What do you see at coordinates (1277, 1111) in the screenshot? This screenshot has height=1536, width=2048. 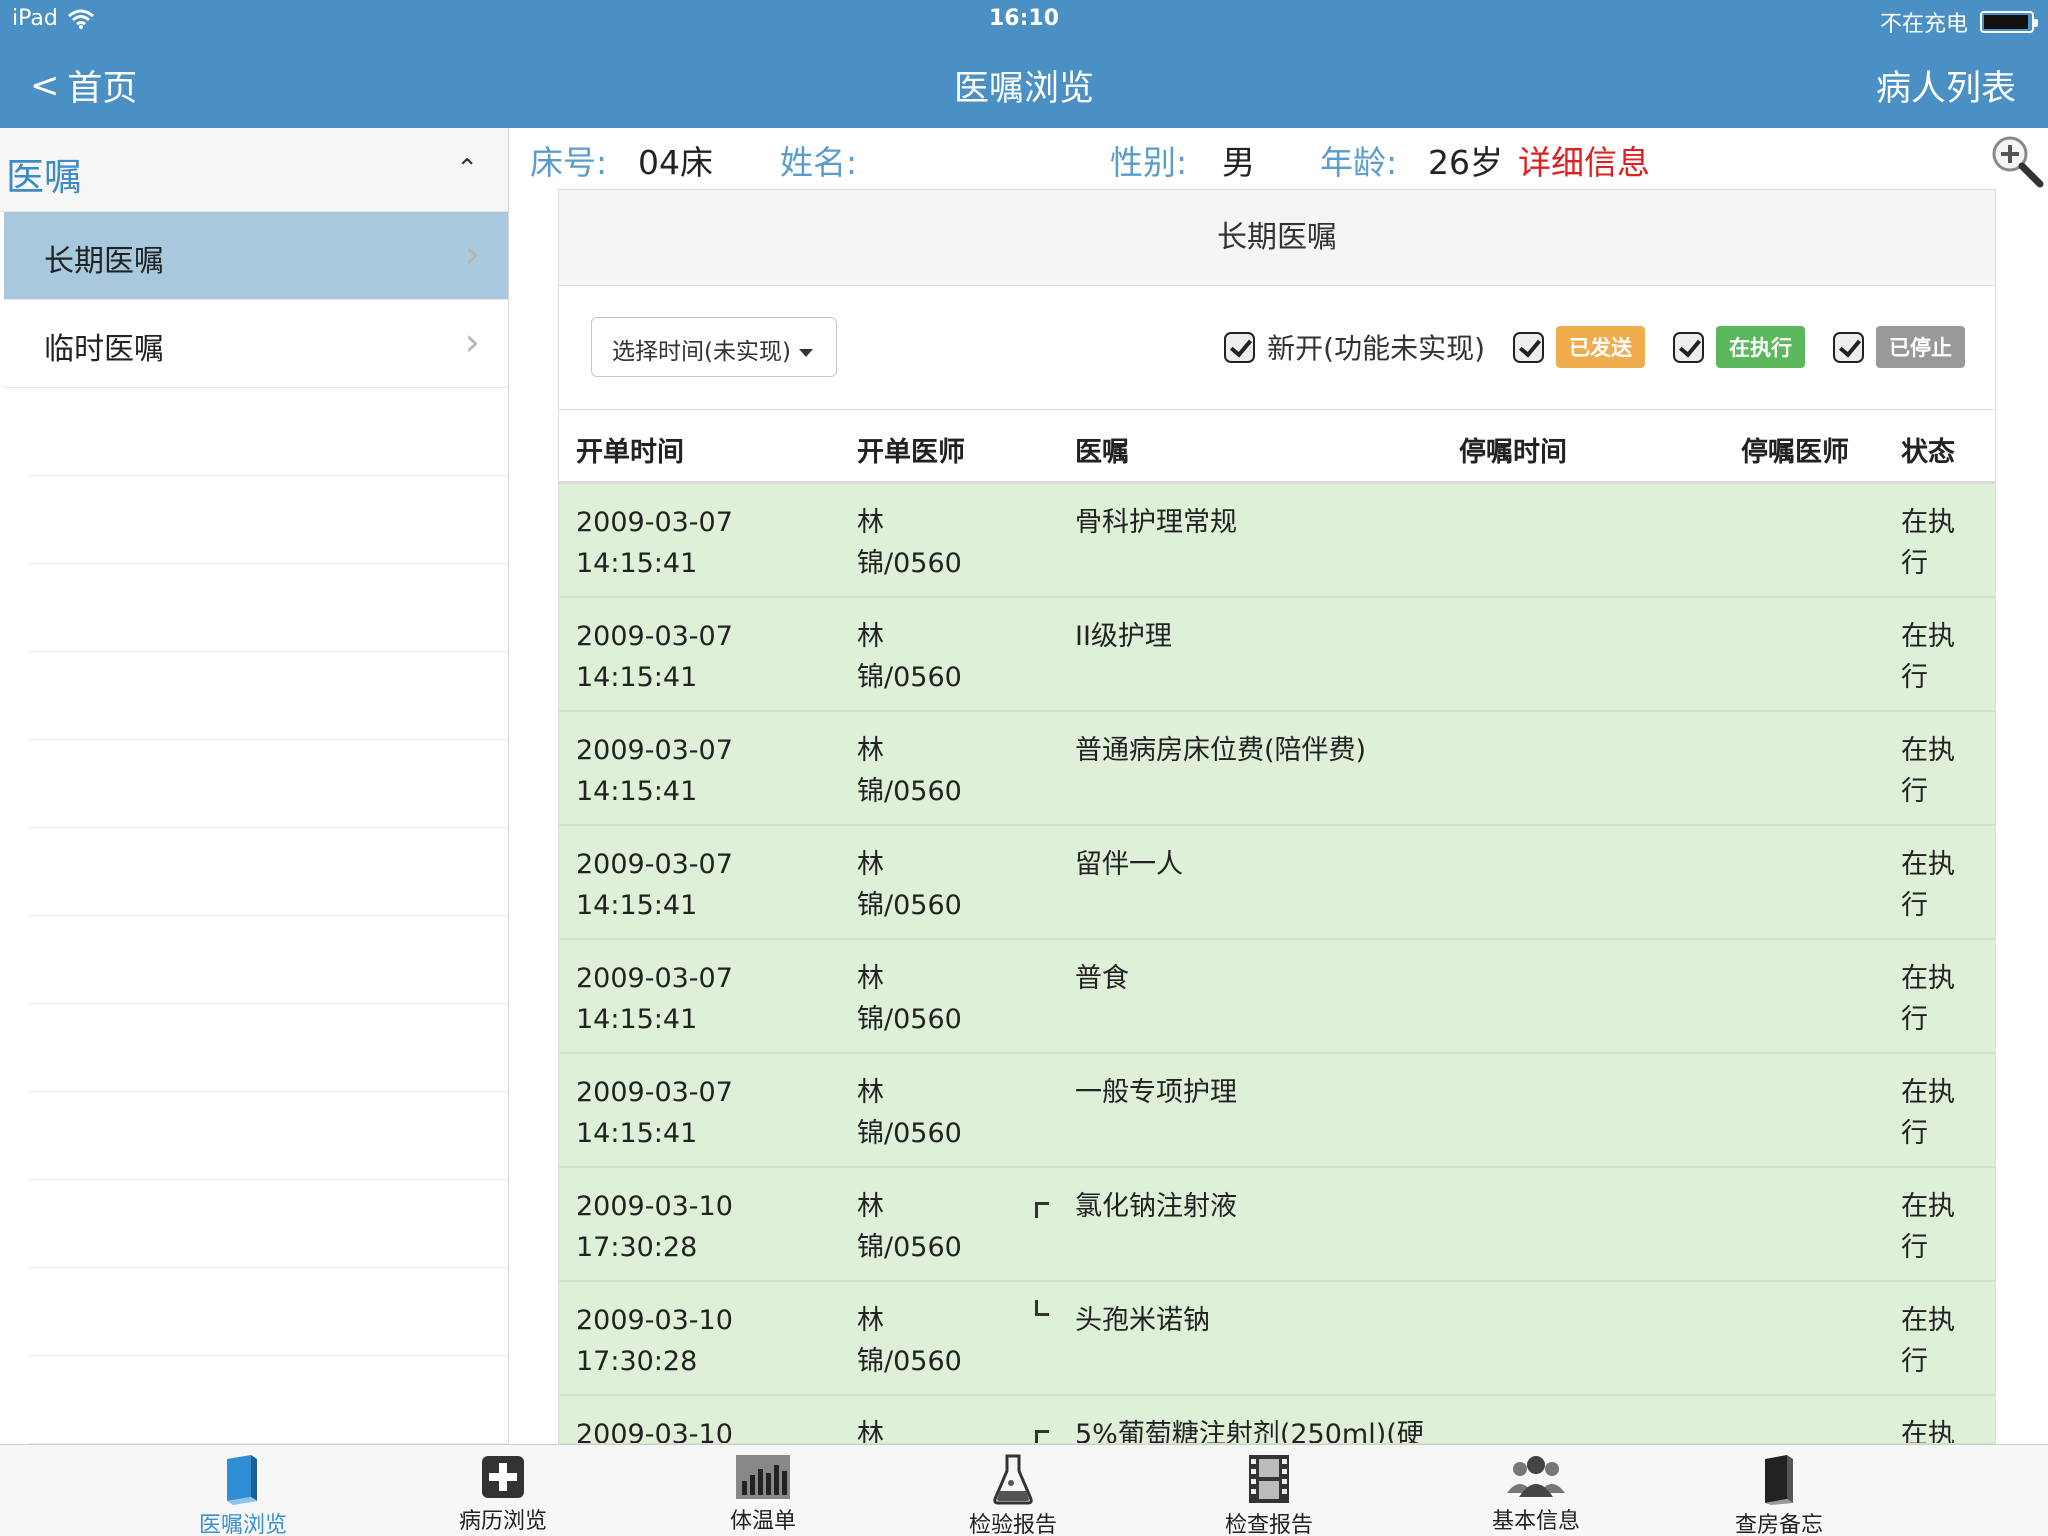 I see `table-row: 2009-03-07 14:15:41 林锦/0560 一般专项护理 在执行` at bounding box center [1277, 1111].